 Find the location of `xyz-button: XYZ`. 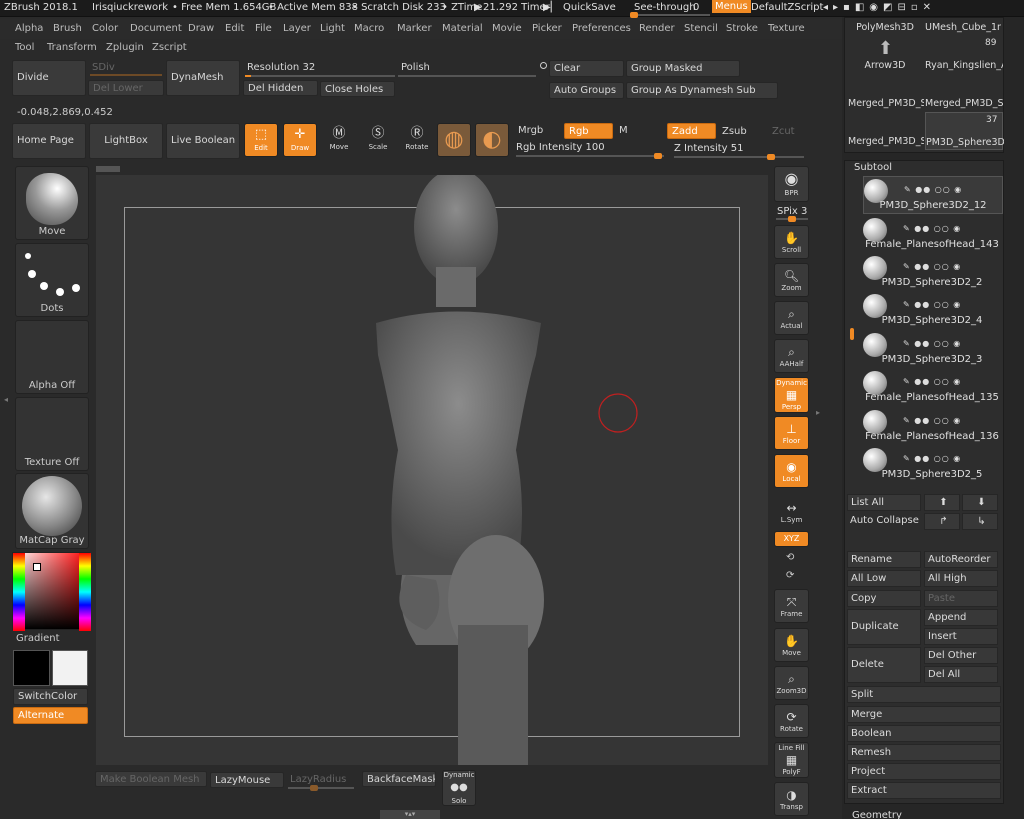

xyz-button: XYZ is located at coordinates (791, 539).